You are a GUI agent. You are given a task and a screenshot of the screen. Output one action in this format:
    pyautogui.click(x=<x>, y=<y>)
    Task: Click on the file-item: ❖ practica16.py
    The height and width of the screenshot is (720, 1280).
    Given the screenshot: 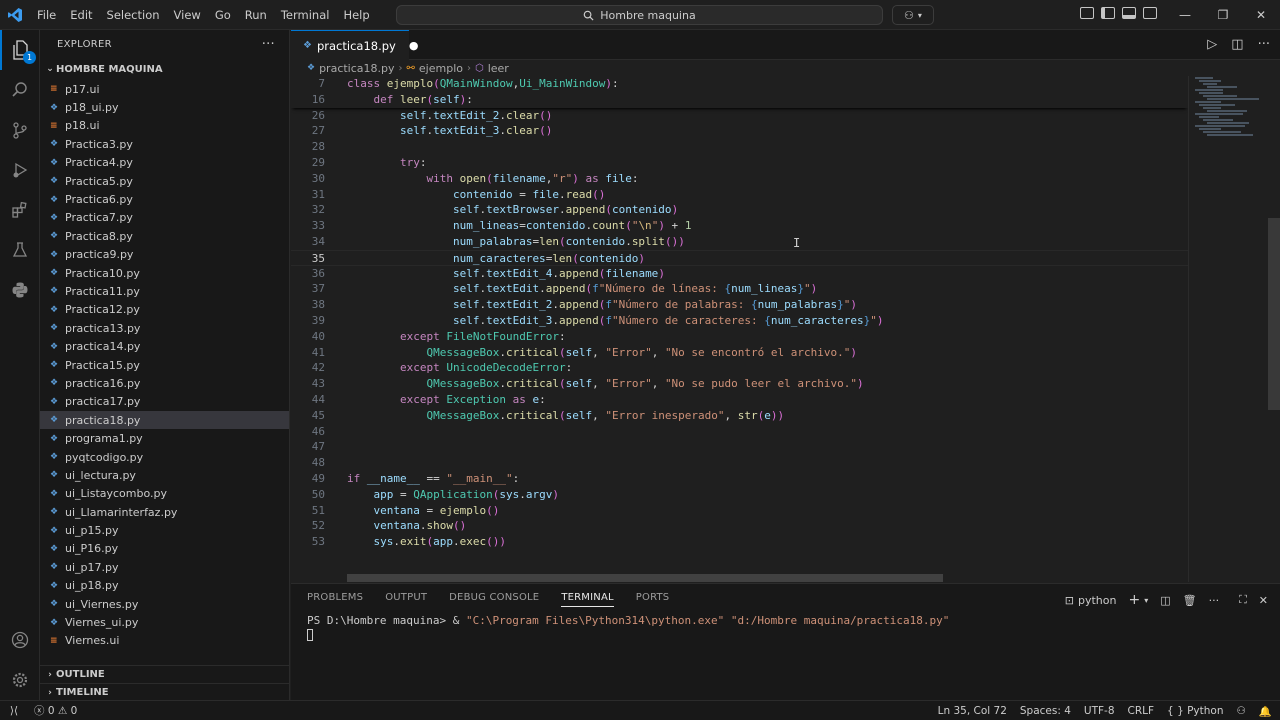 What is the action you would take?
    pyautogui.click(x=164, y=383)
    